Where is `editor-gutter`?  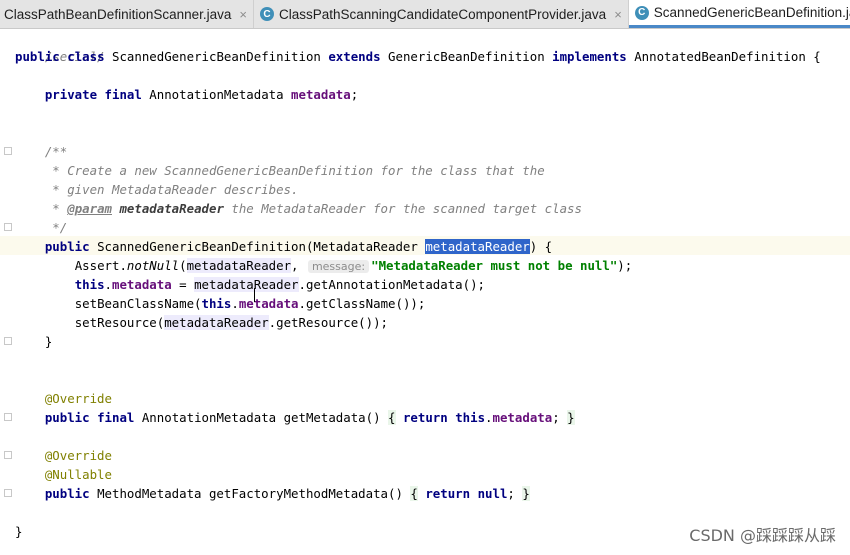
editor-gutter is located at coordinates (7, 292).